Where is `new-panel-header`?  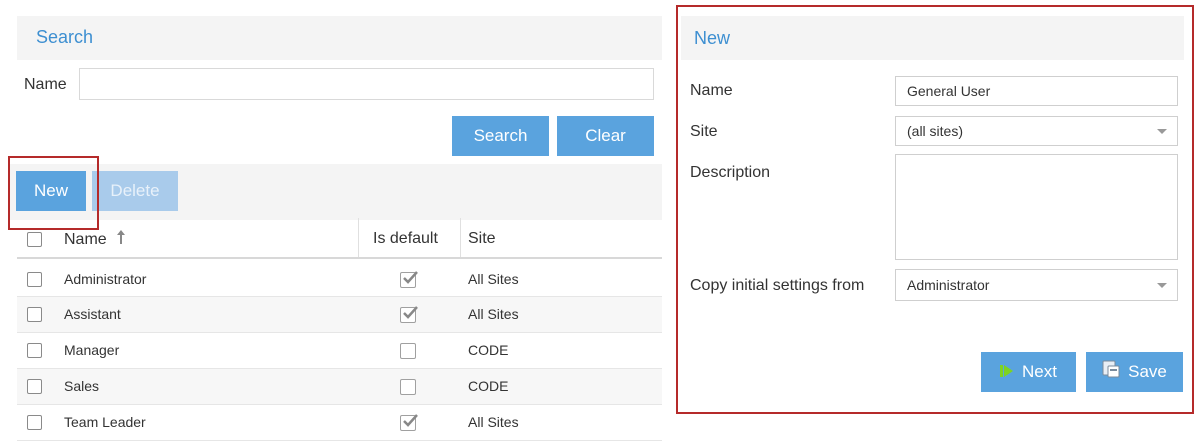
new-panel-header is located at coordinates (932, 38).